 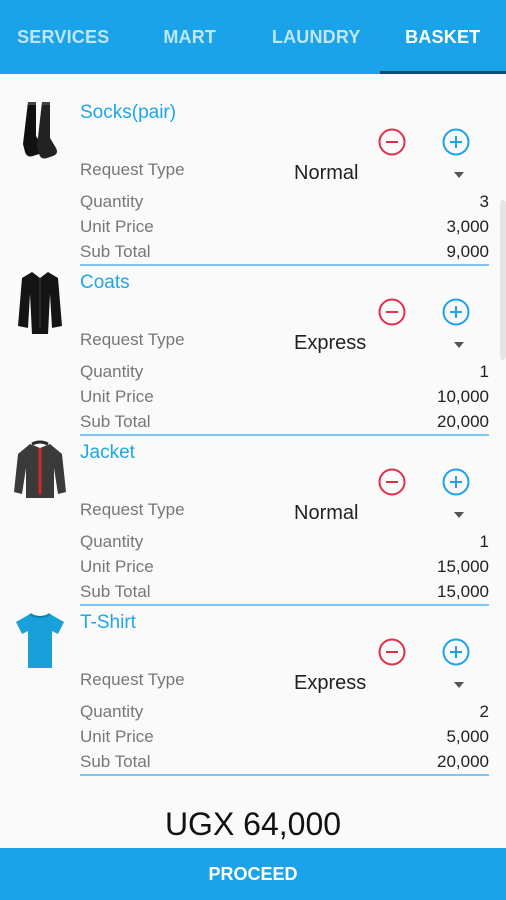 I want to click on coat-icon, so click(x=40, y=303).